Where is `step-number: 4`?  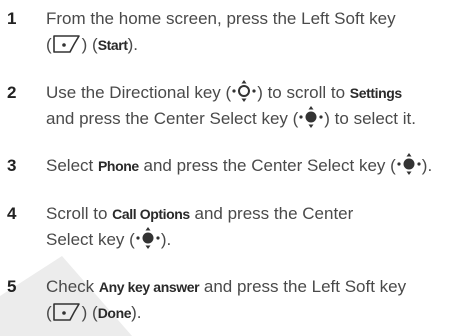
step-number: 4 is located at coordinates (12, 213).